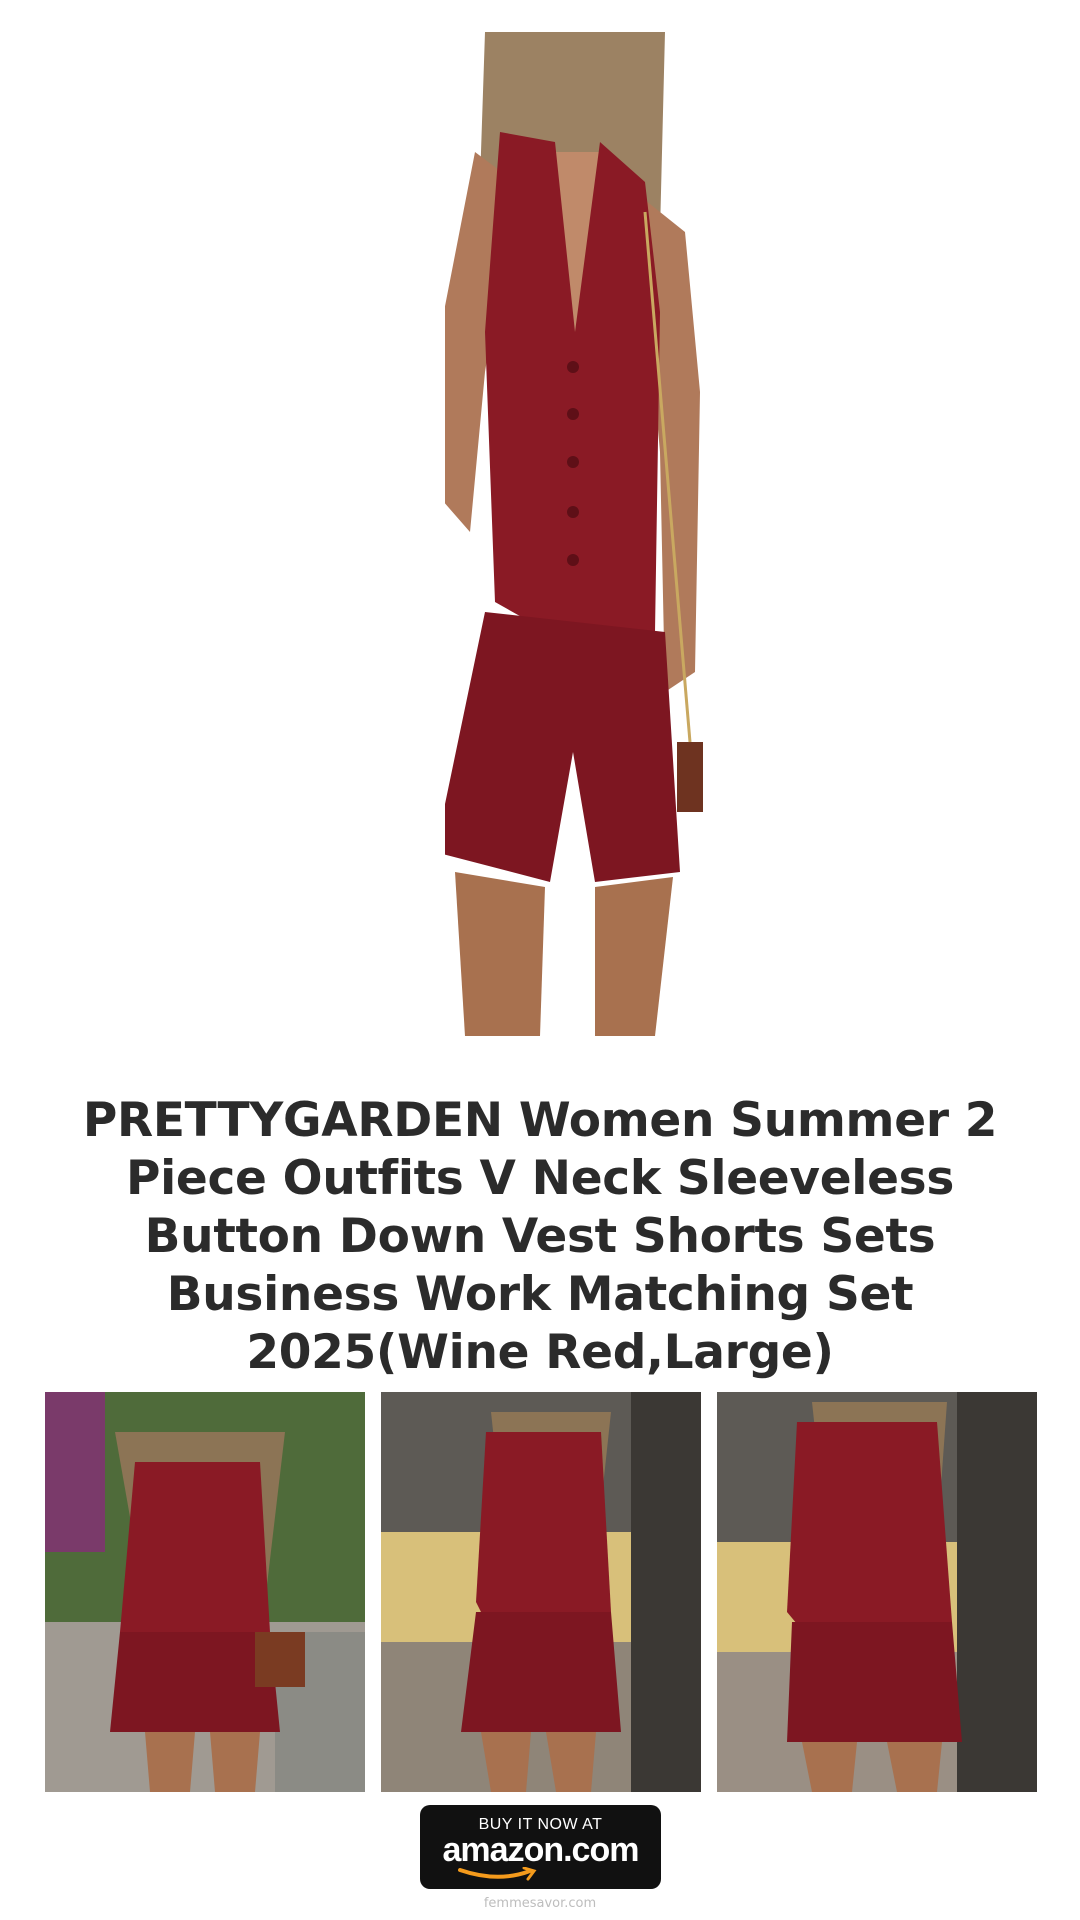 The height and width of the screenshot is (1920, 1080). Describe the element at coordinates (497, 1874) in the screenshot. I see `amazon-smile-icon` at that location.